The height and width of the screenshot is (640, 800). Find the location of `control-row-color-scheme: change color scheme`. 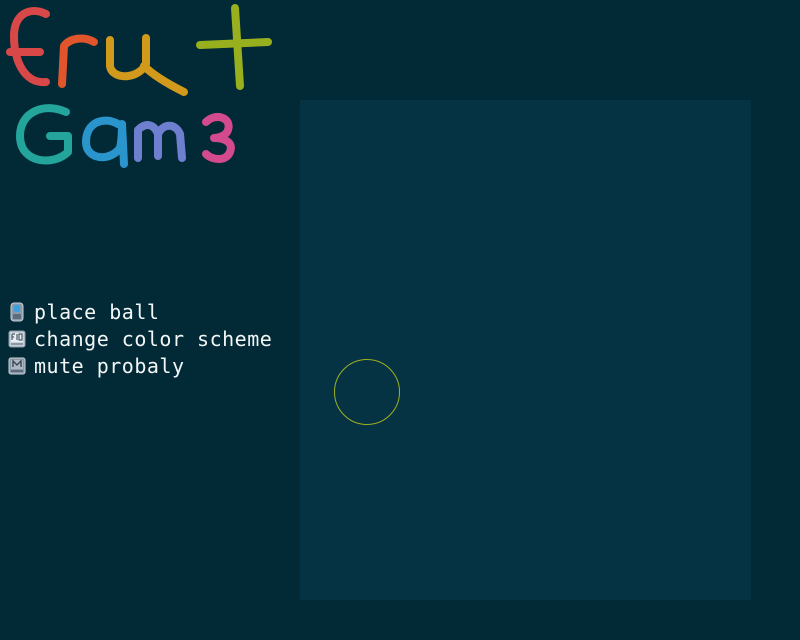

control-row-color-scheme: change color scheme is located at coordinates (140, 338).